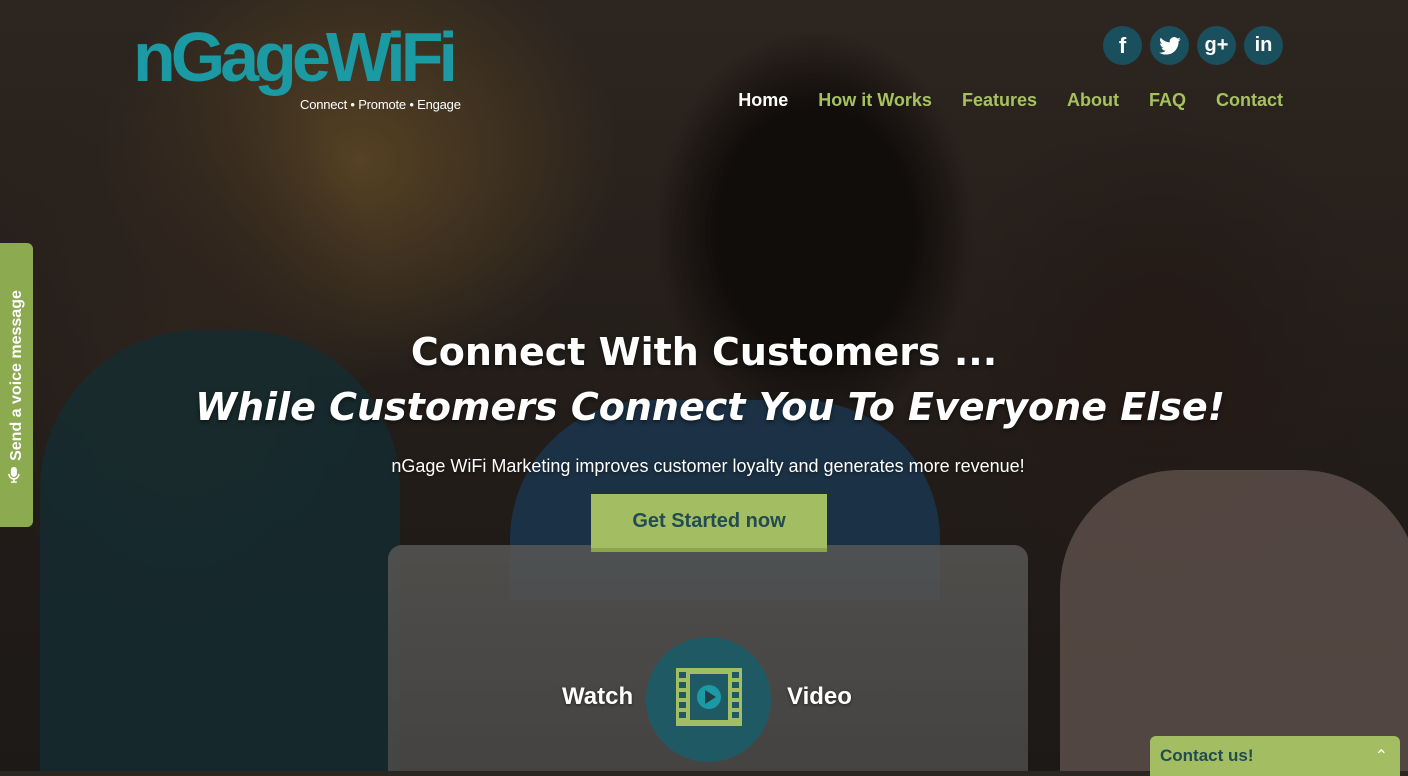 Image resolution: width=1408 pixels, height=776 pixels. What do you see at coordinates (709, 523) in the screenshot?
I see `get-started-button: Get Started now` at bounding box center [709, 523].